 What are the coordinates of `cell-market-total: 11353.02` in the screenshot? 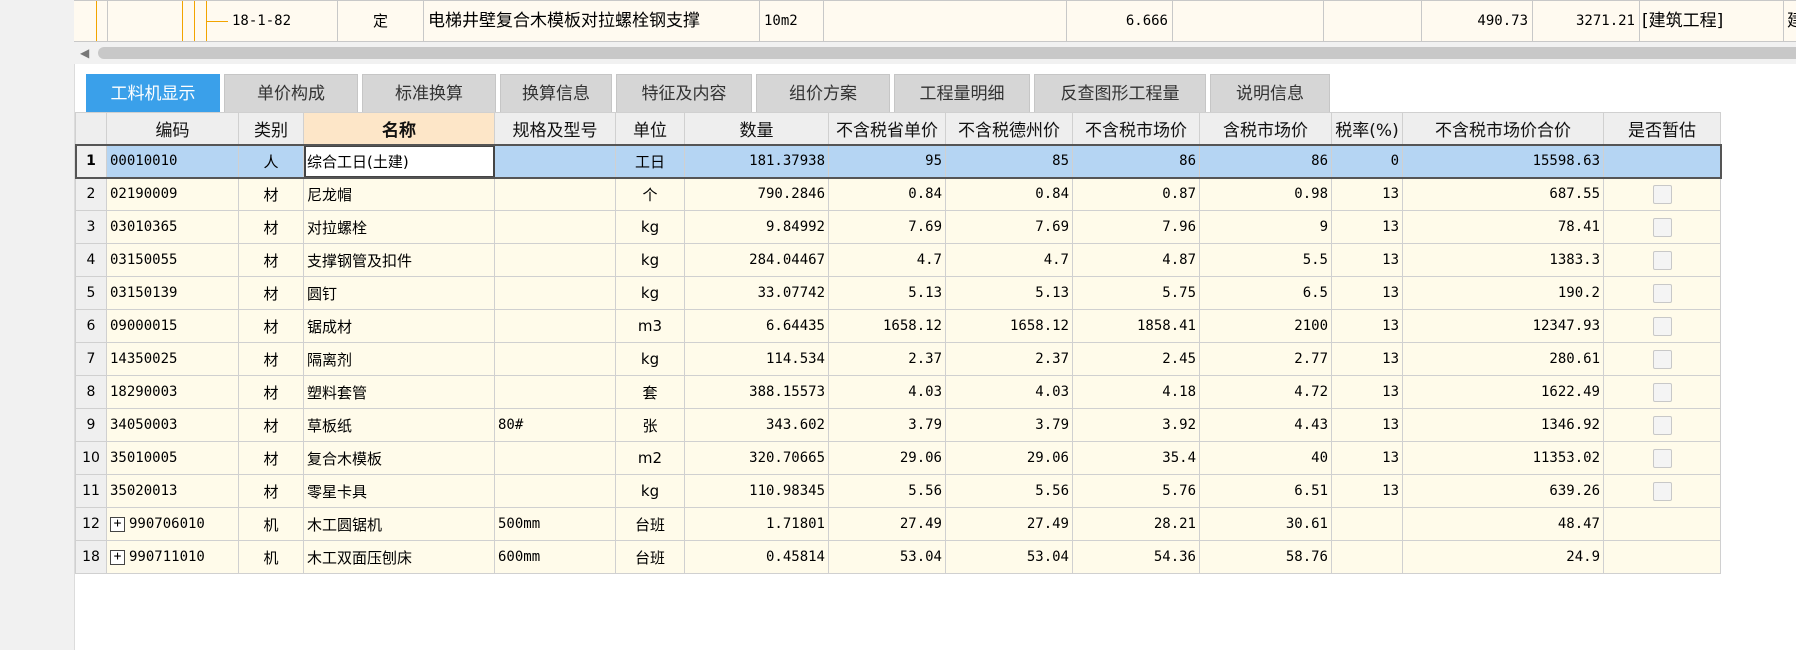 It's located at (1503, 458).